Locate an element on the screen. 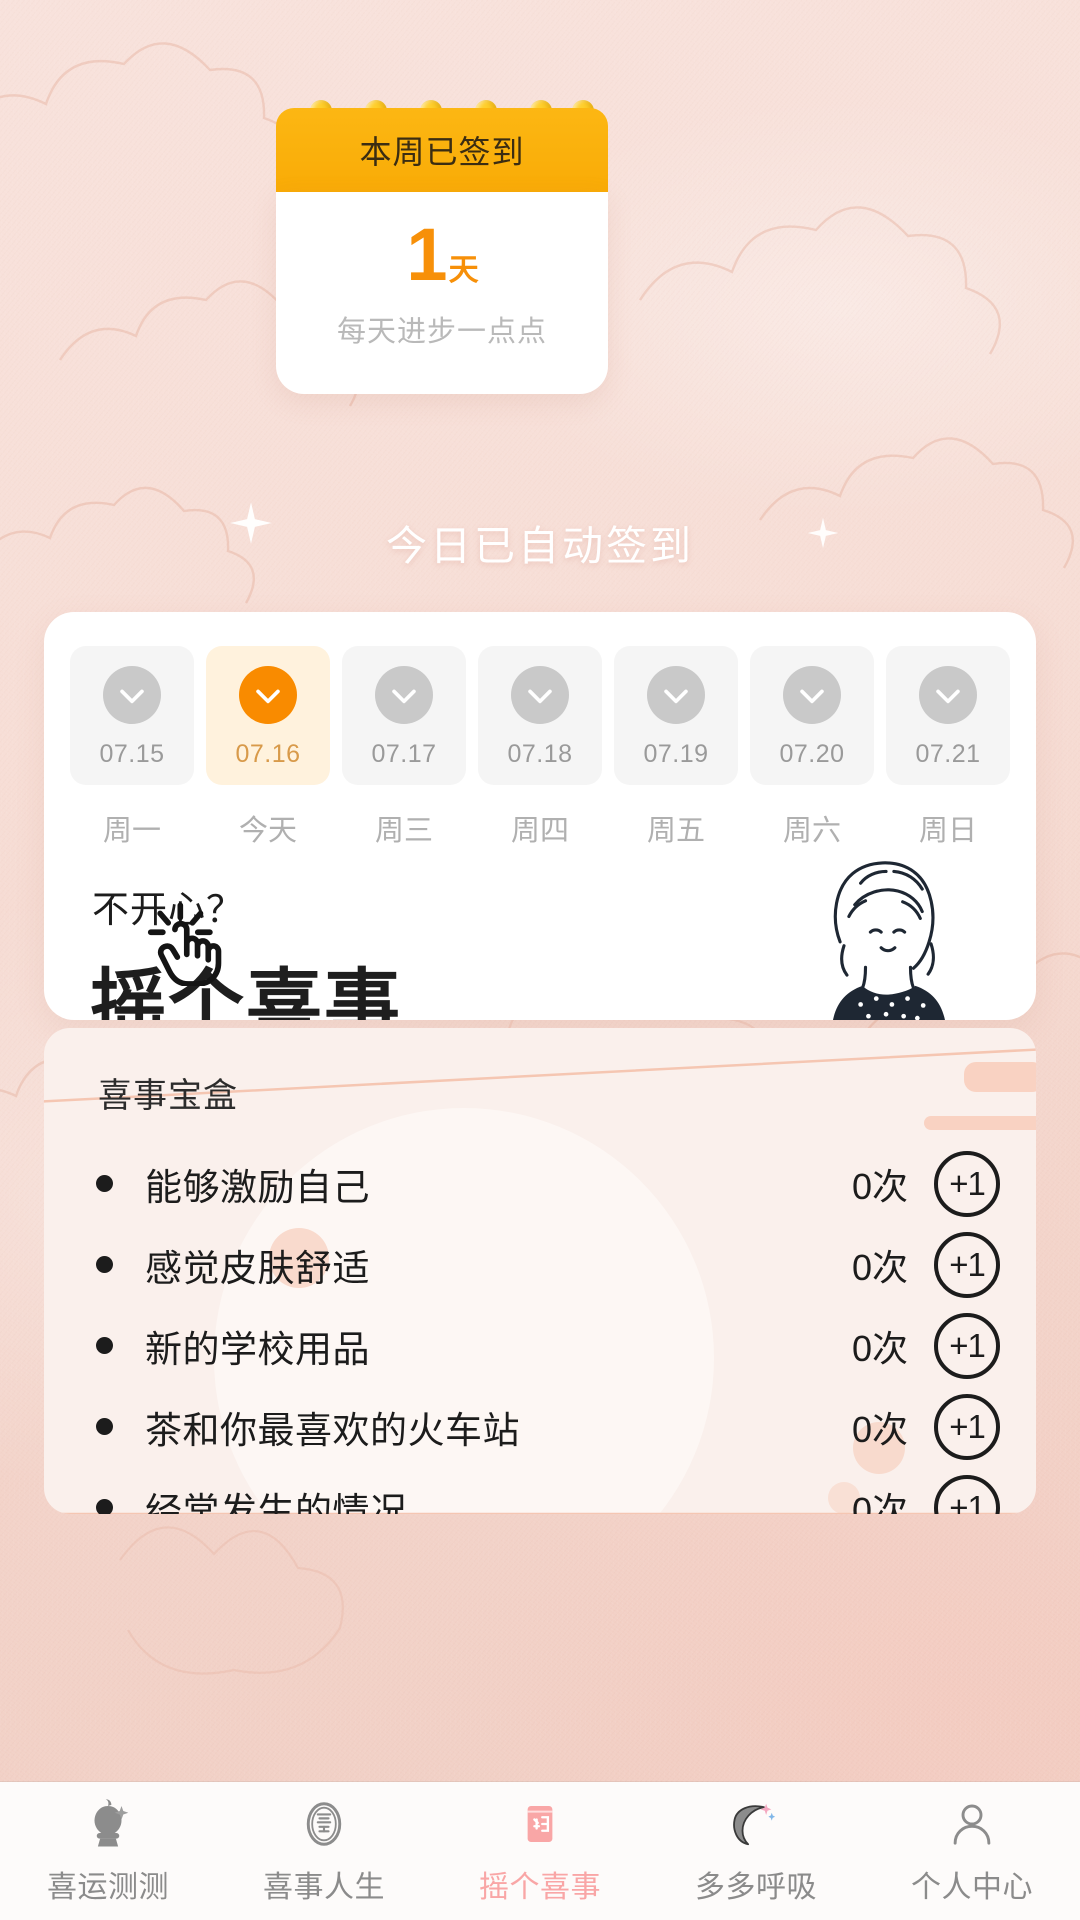 The width and height of the screenshot is (1080, 1920). tab-xishi-rensheng: 喜事人生 is located at coordinates (324, 1851).